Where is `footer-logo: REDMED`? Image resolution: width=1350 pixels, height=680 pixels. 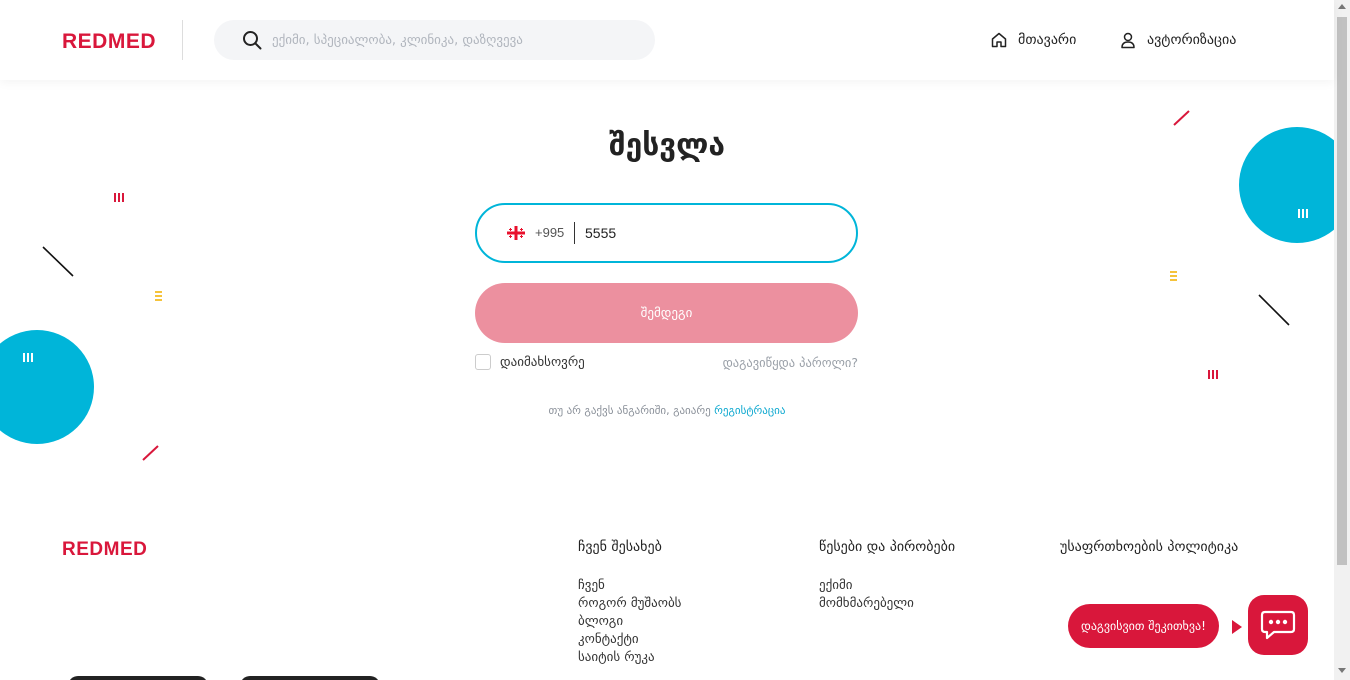 footer-logo: REDMED is located at coordinates (104, 550).